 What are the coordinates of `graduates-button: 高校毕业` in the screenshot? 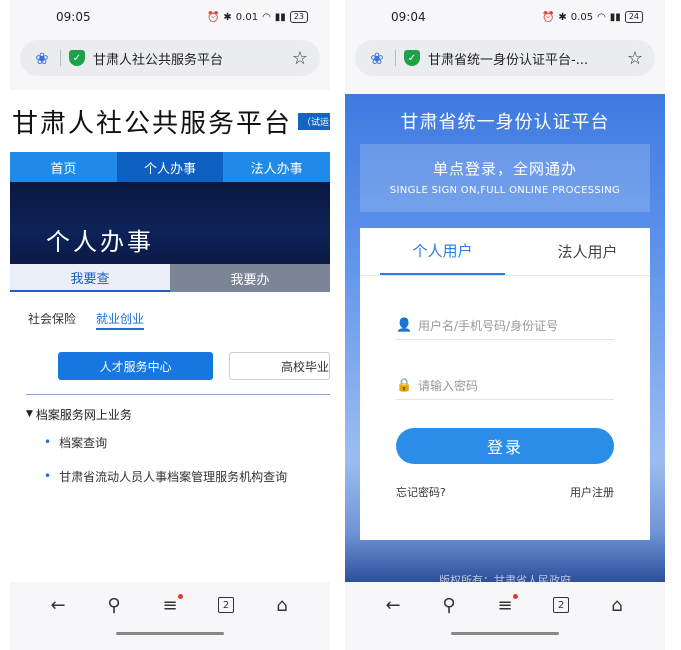 It's located at (279, 366).